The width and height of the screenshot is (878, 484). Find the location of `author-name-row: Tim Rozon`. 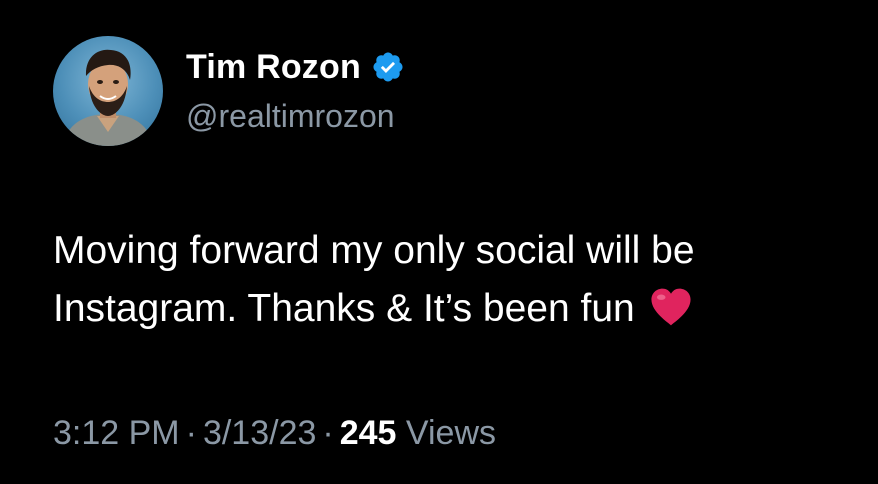

author-name-row: Tim Rozon is located at coordinates (295, 67).